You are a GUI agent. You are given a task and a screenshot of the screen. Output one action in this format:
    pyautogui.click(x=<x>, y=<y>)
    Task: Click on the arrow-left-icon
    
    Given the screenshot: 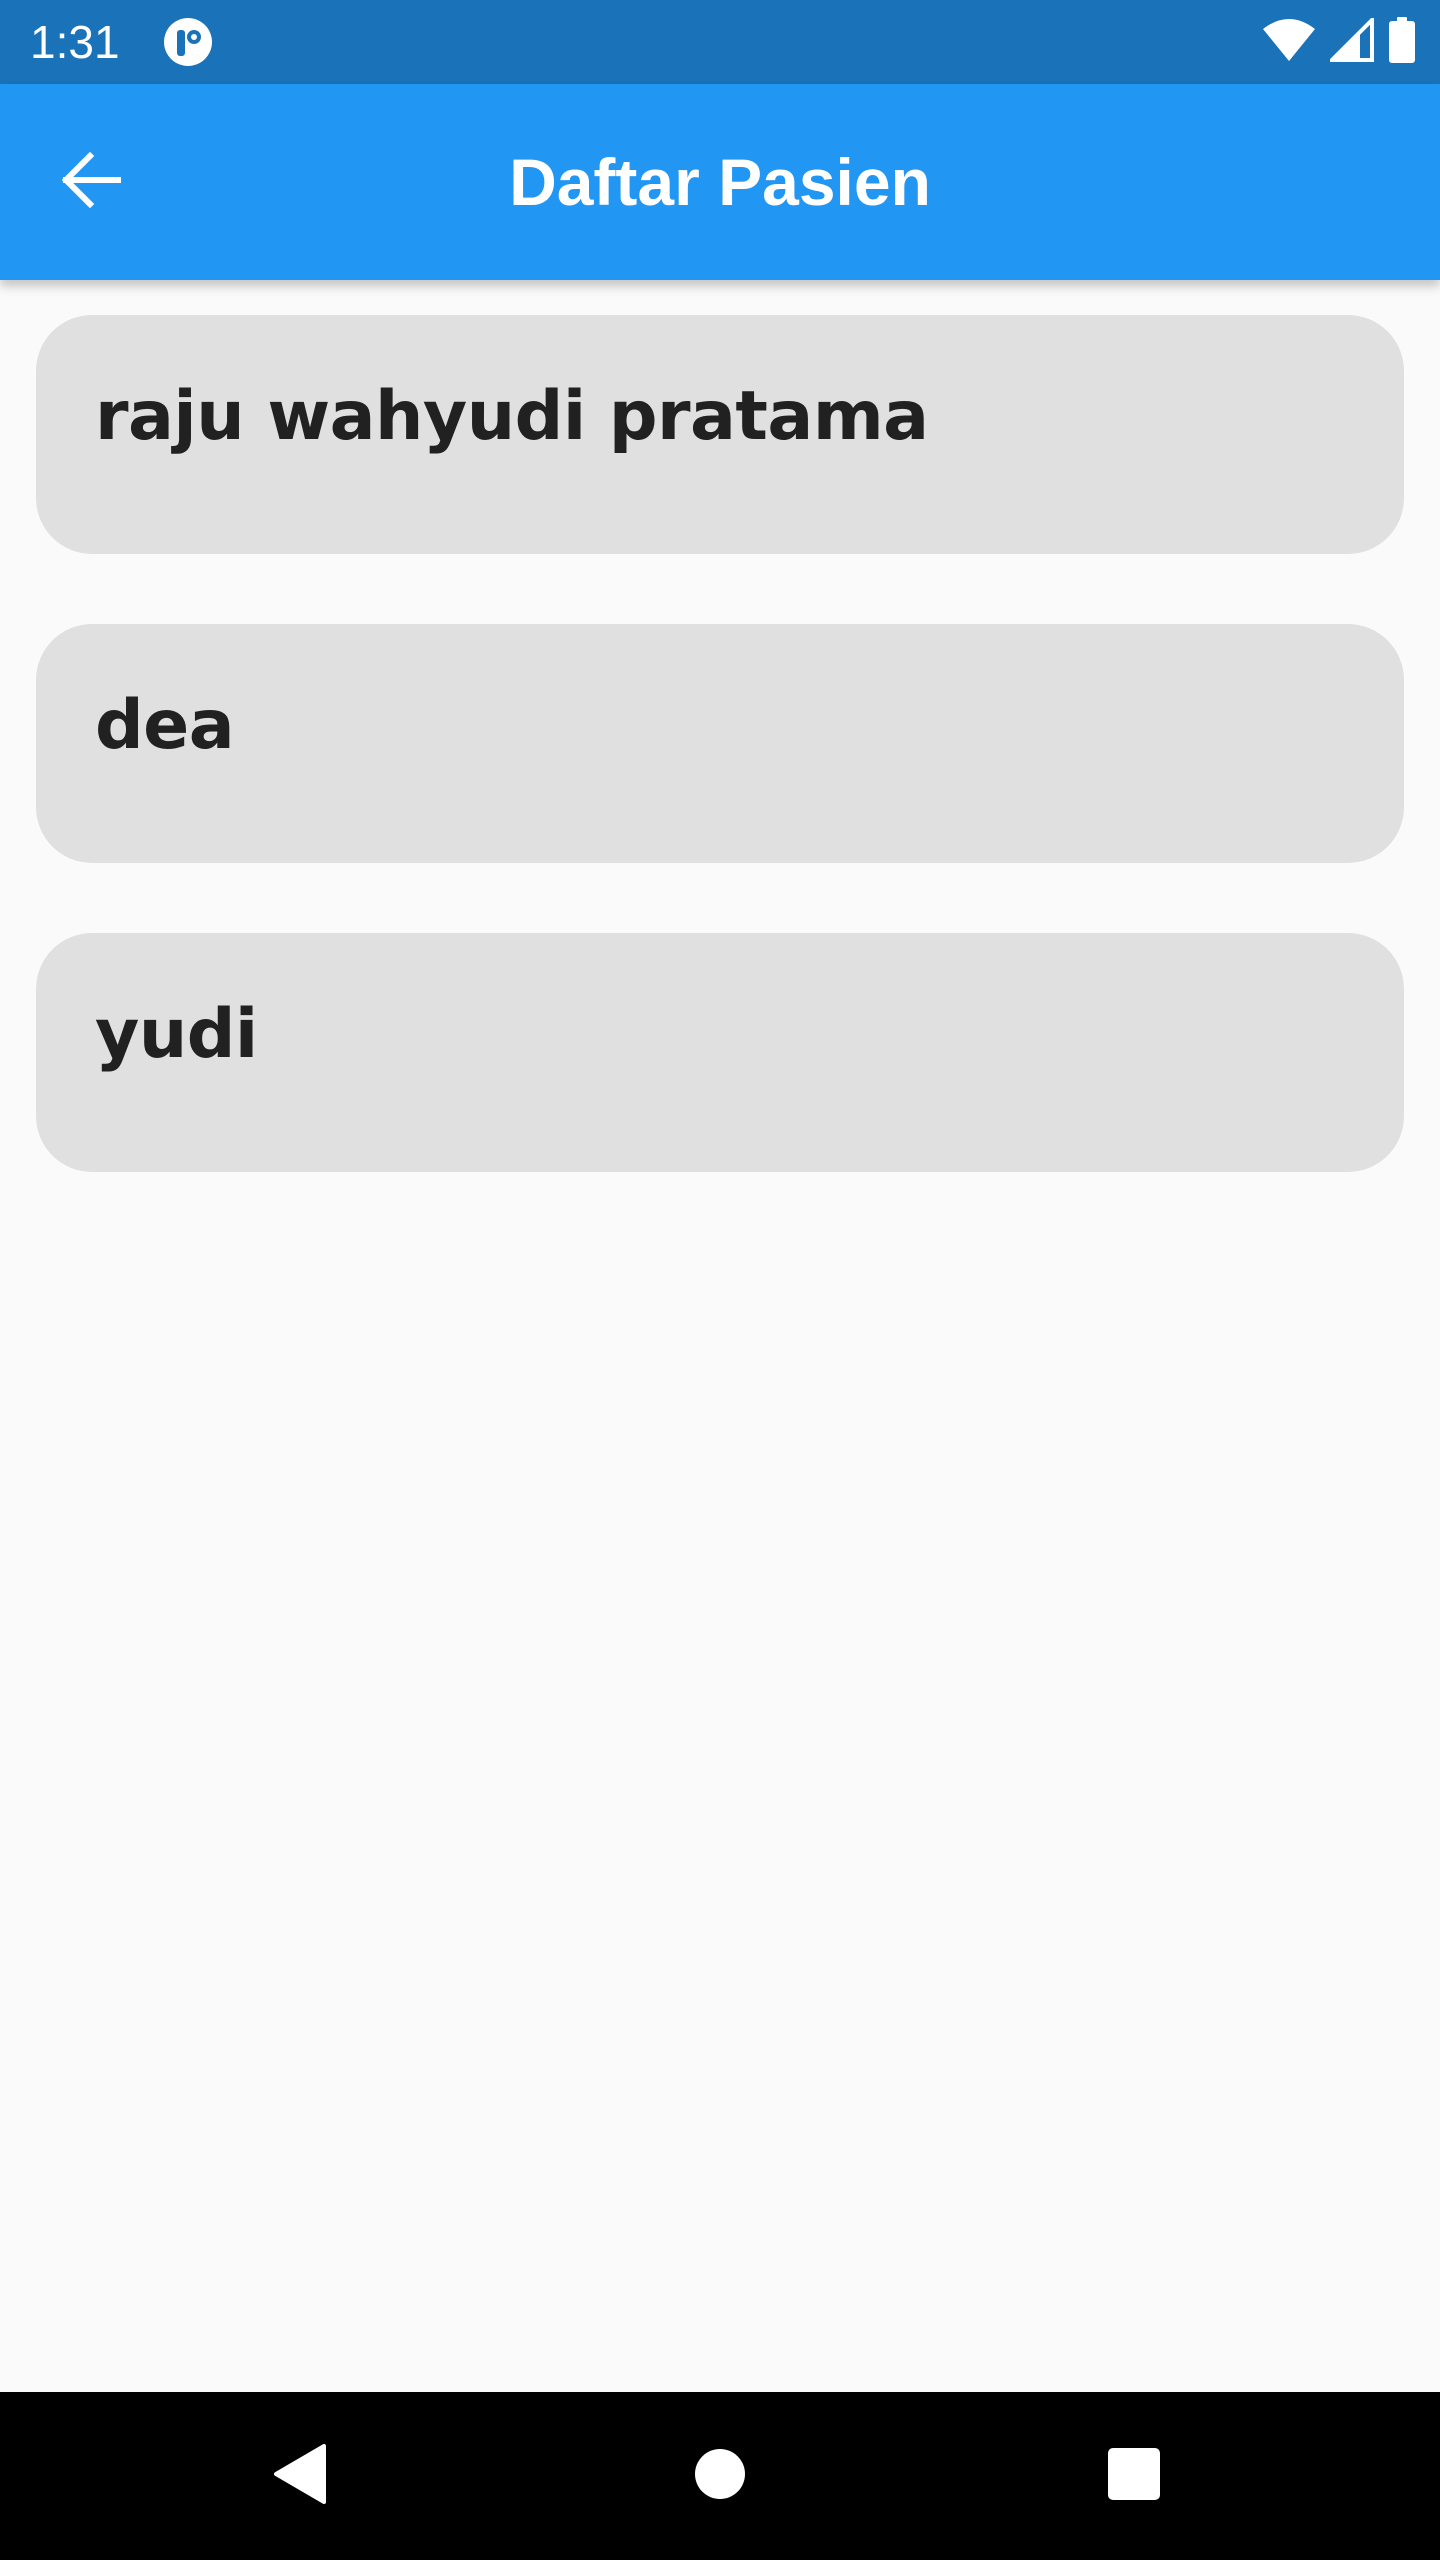 What is the action you would take?
    pyautogui.click(x=92, y=182)
    